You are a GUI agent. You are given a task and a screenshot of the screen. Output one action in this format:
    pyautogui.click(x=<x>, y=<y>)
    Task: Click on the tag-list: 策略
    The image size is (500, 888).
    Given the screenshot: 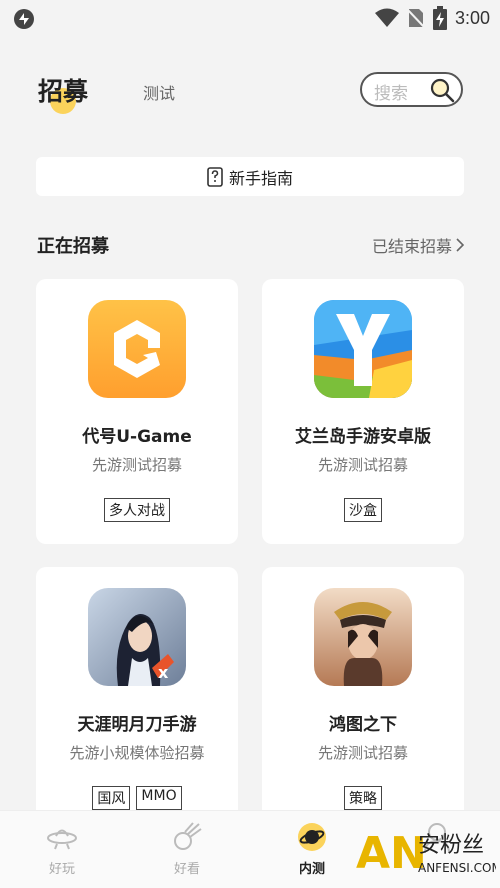 What is the action you would take?
    pyautogui.click(x=363, y=798)
    